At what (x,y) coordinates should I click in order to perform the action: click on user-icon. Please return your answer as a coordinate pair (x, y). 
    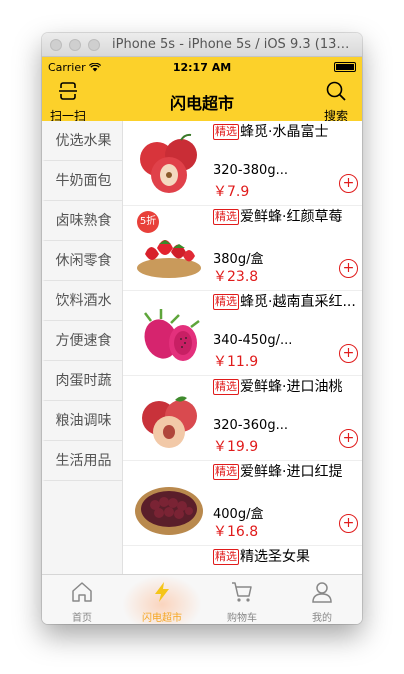
    Looking at the image, I should click on (322, 592).